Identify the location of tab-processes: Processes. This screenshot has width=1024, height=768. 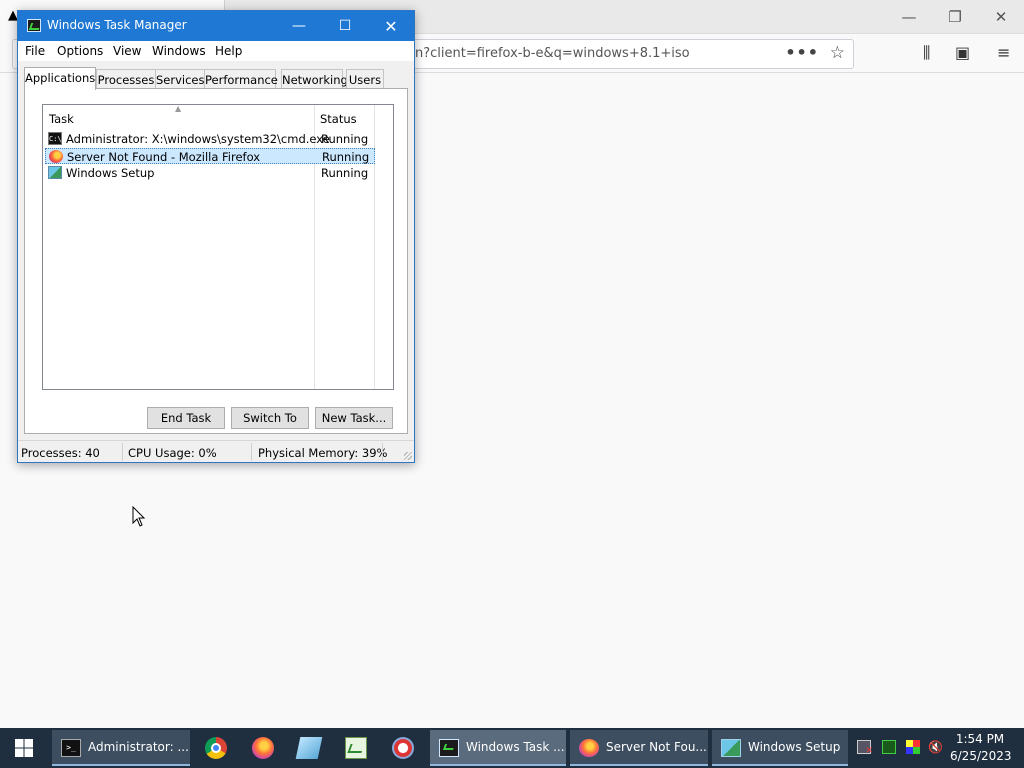
(126, 79).